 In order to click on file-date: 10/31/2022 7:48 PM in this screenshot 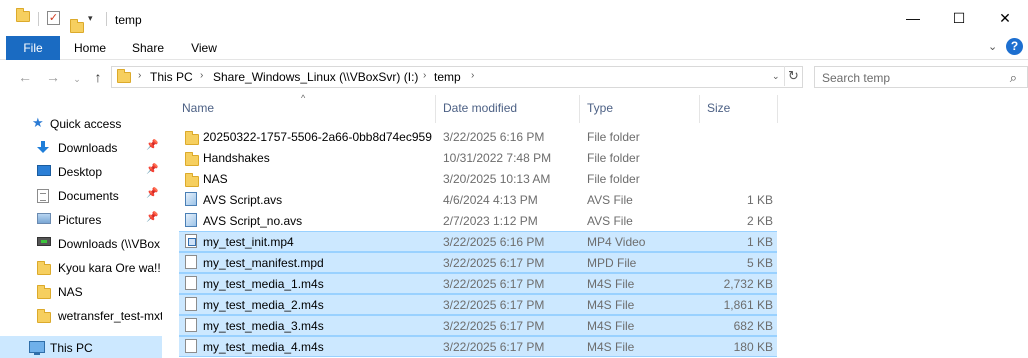, I will do `click(497, 158)`.